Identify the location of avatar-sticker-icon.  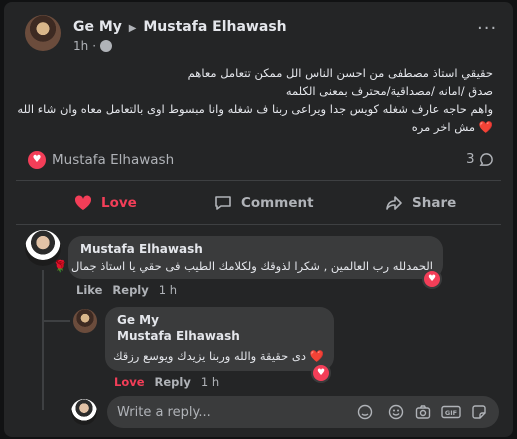
(365, 412).